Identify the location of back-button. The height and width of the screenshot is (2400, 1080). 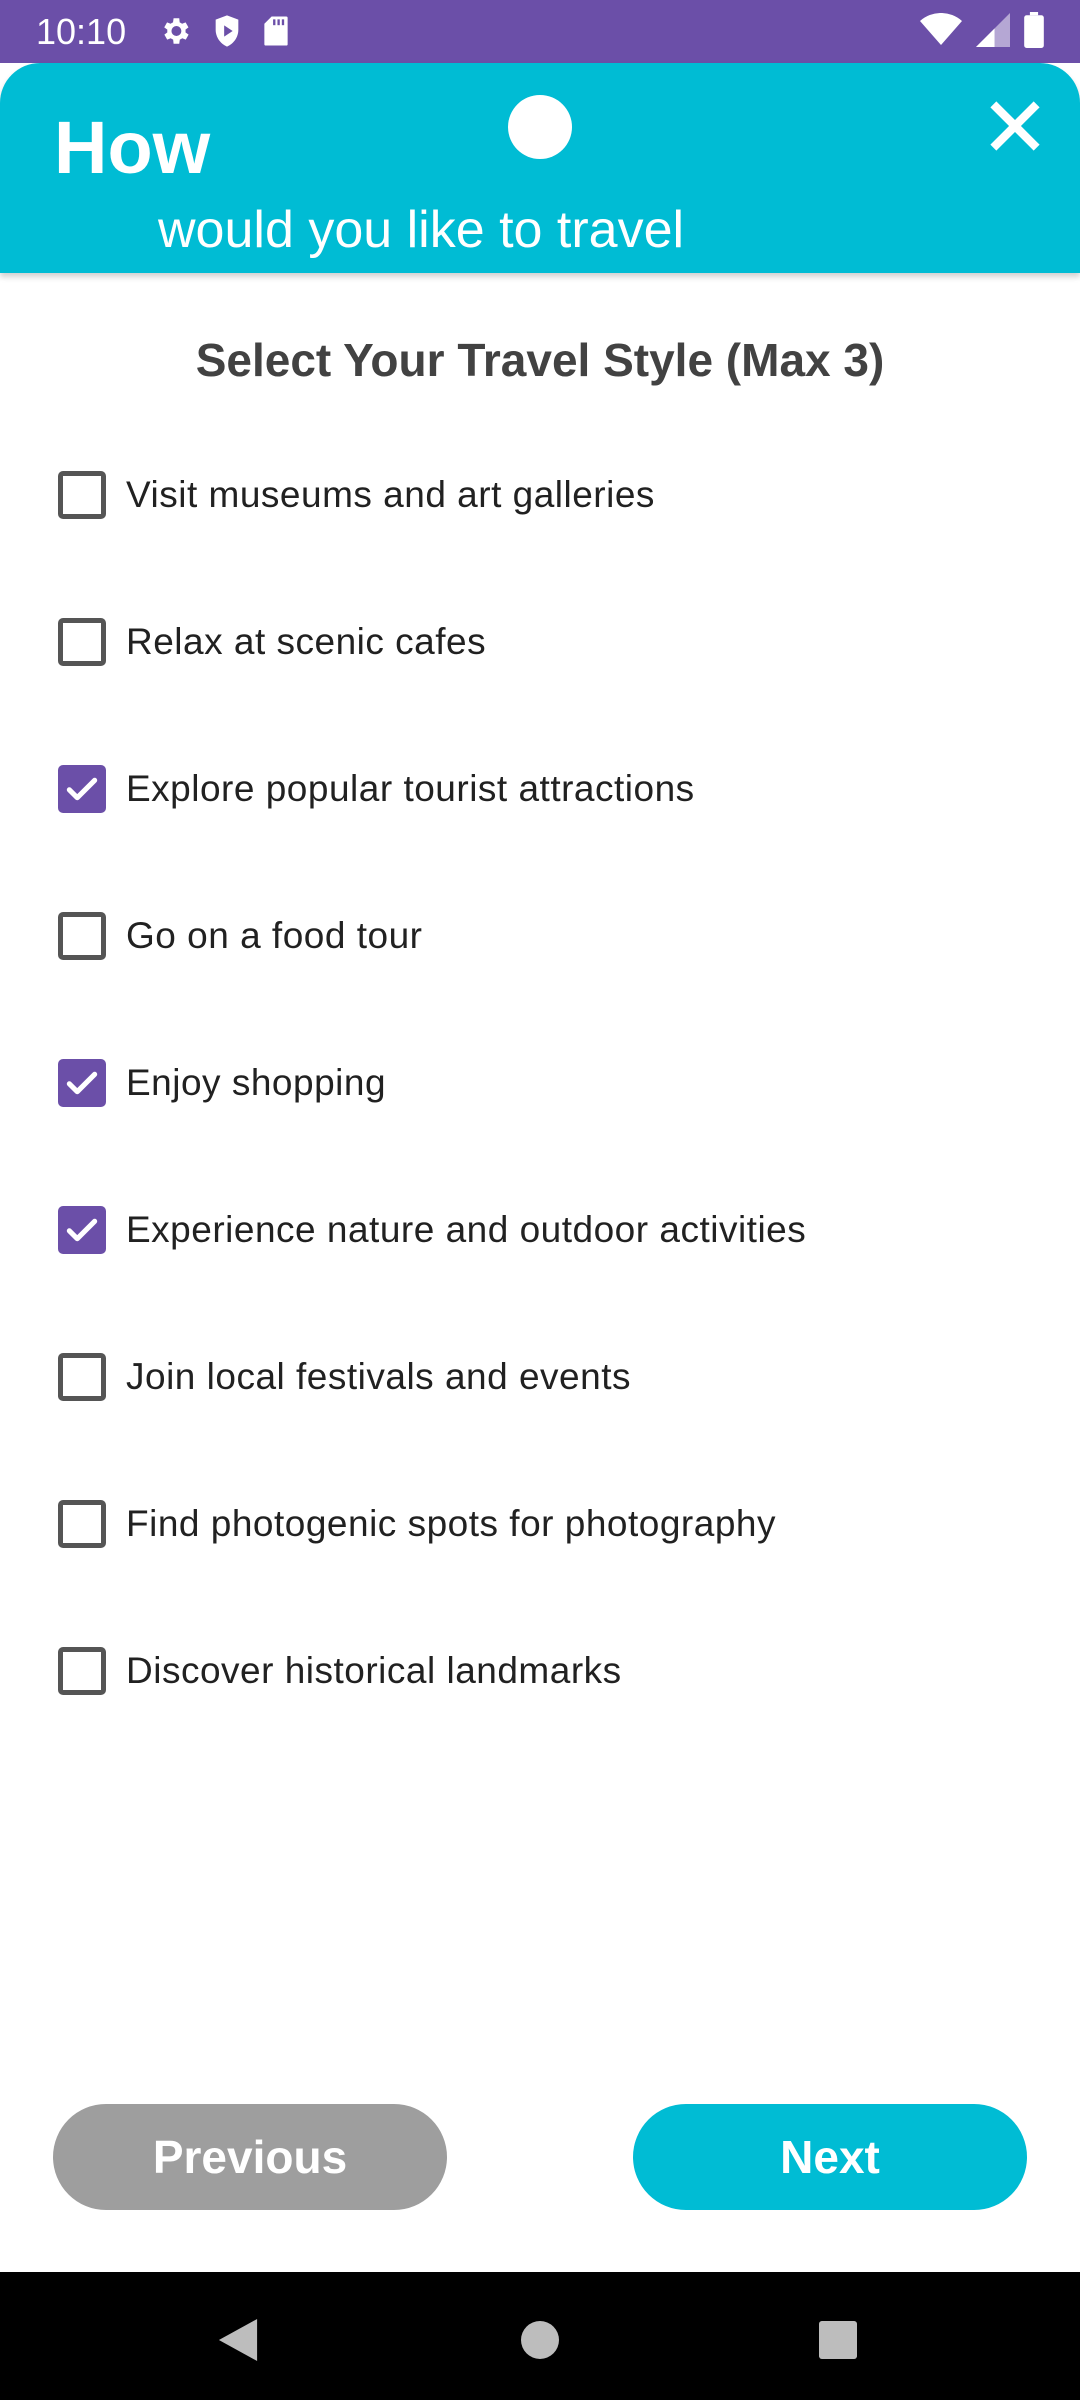
(238, 2342).